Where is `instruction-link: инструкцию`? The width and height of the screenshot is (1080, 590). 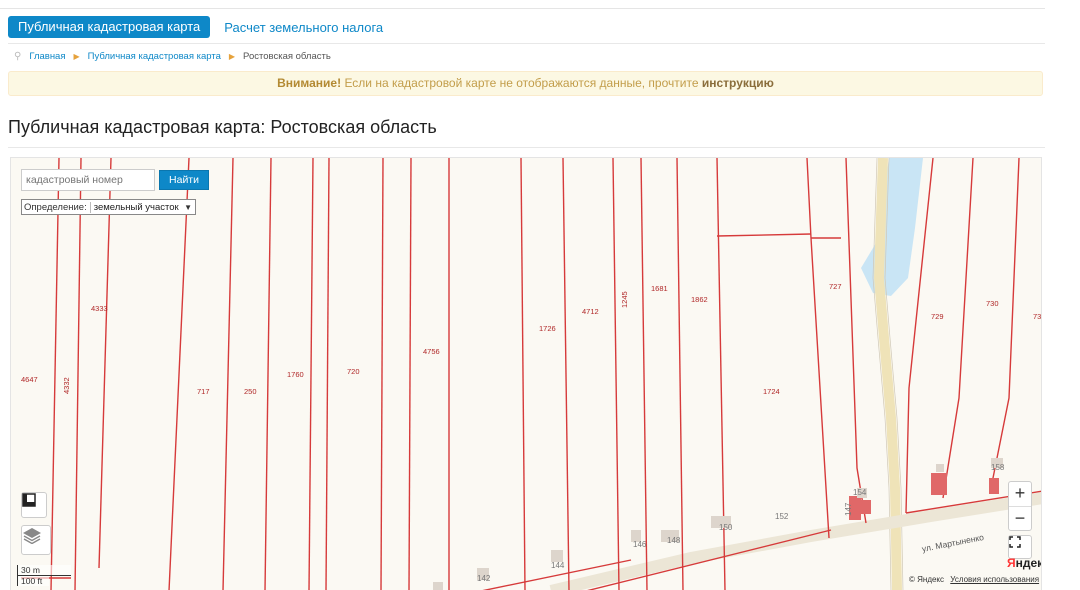 instruction-link: инструкцию is located at coordinates (738, 83).